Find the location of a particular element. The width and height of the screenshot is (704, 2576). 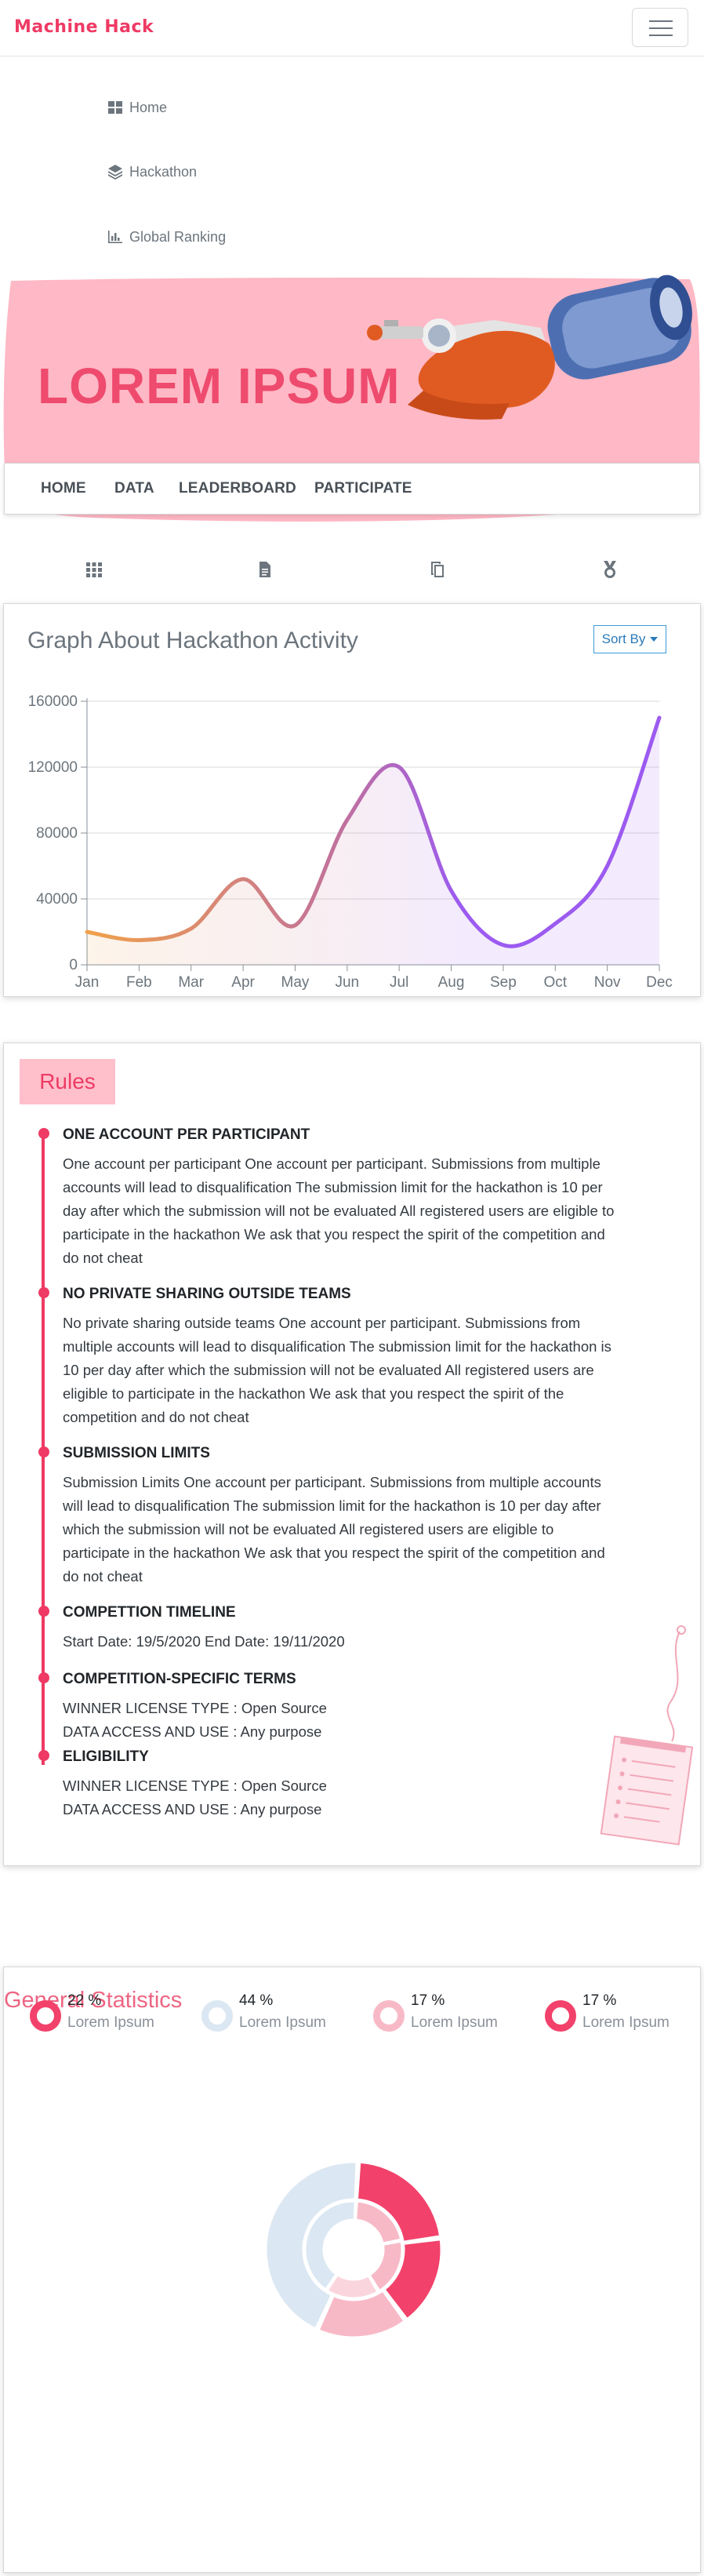

x-tick-label: Oct is located at coordinates (555, 982).